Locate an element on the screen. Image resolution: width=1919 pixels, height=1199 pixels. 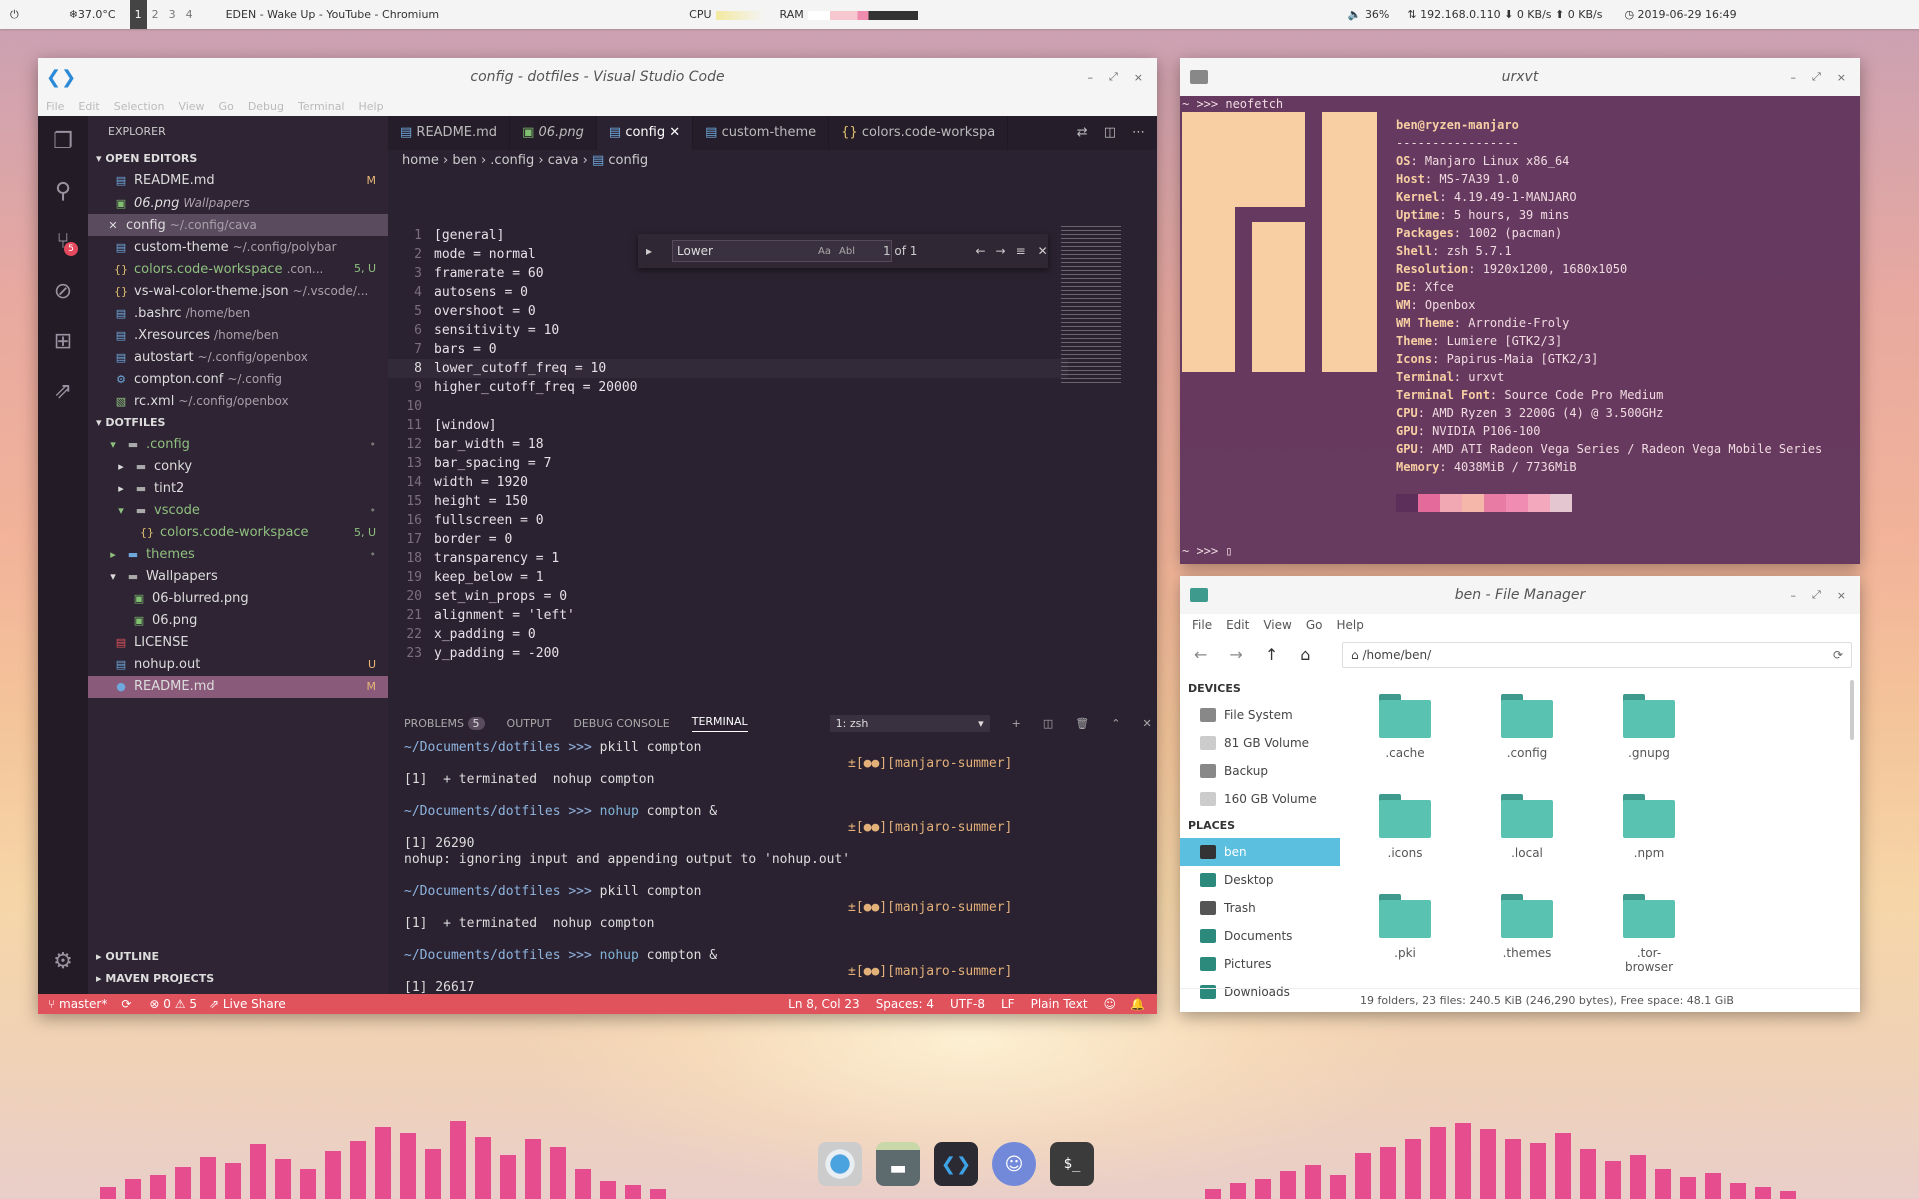
refresh-icon: ⟳ is located at coordinates (1838, 655).